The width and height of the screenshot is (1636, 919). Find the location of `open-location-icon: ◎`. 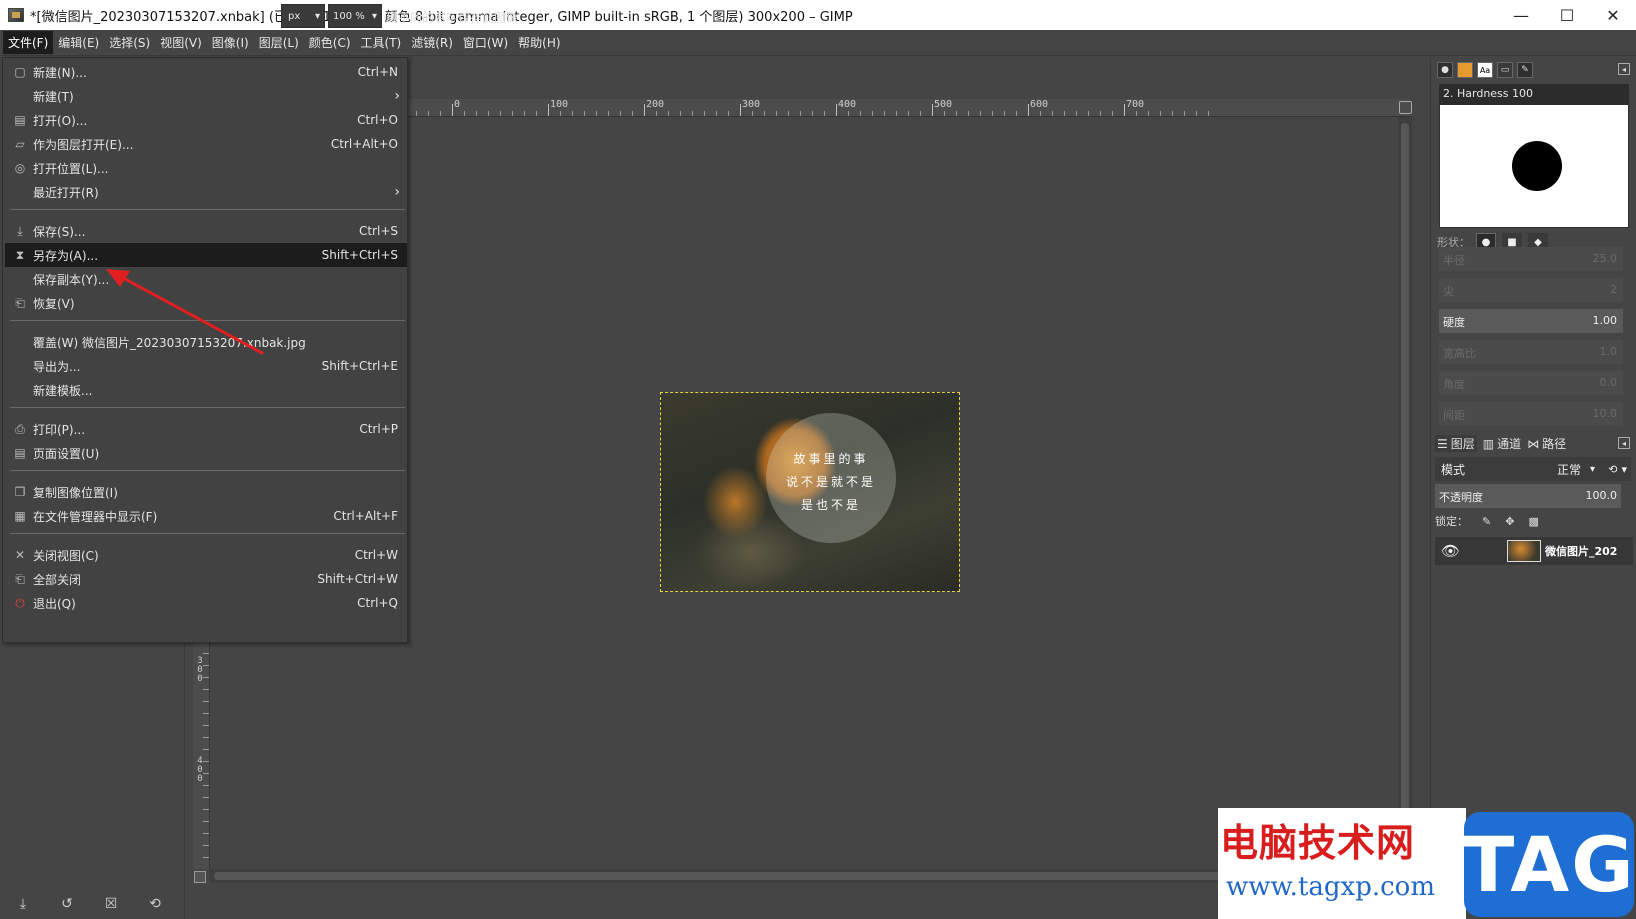

open-location-icon: ◎ is located at coordinates (20, 168).